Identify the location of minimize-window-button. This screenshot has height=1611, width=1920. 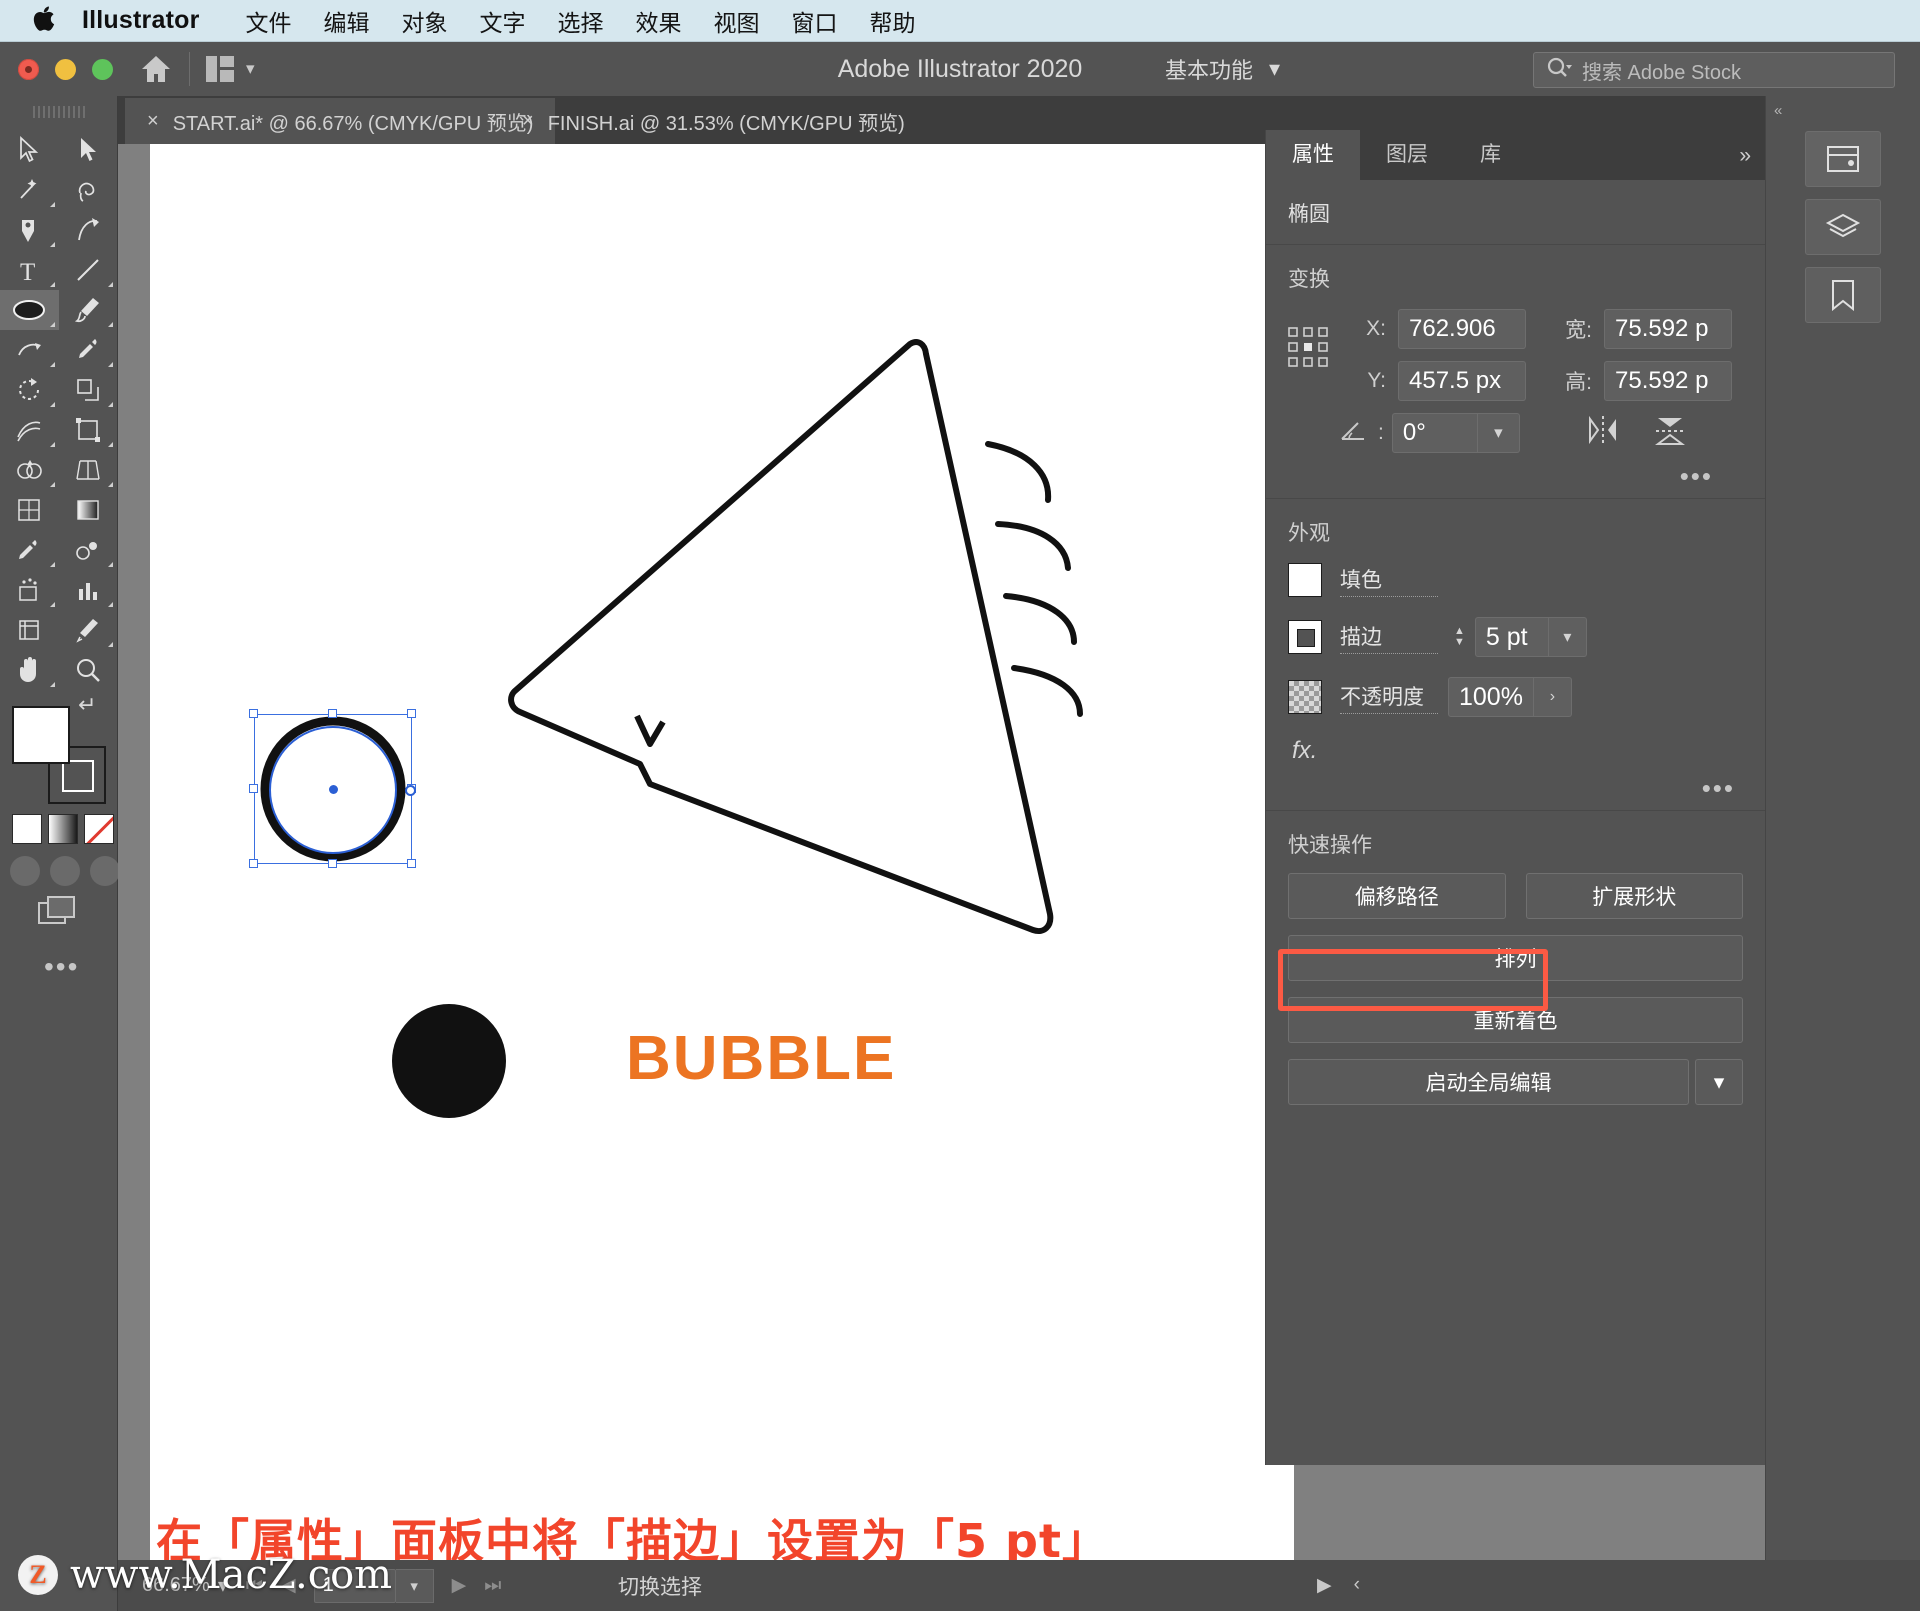
(65, 69).